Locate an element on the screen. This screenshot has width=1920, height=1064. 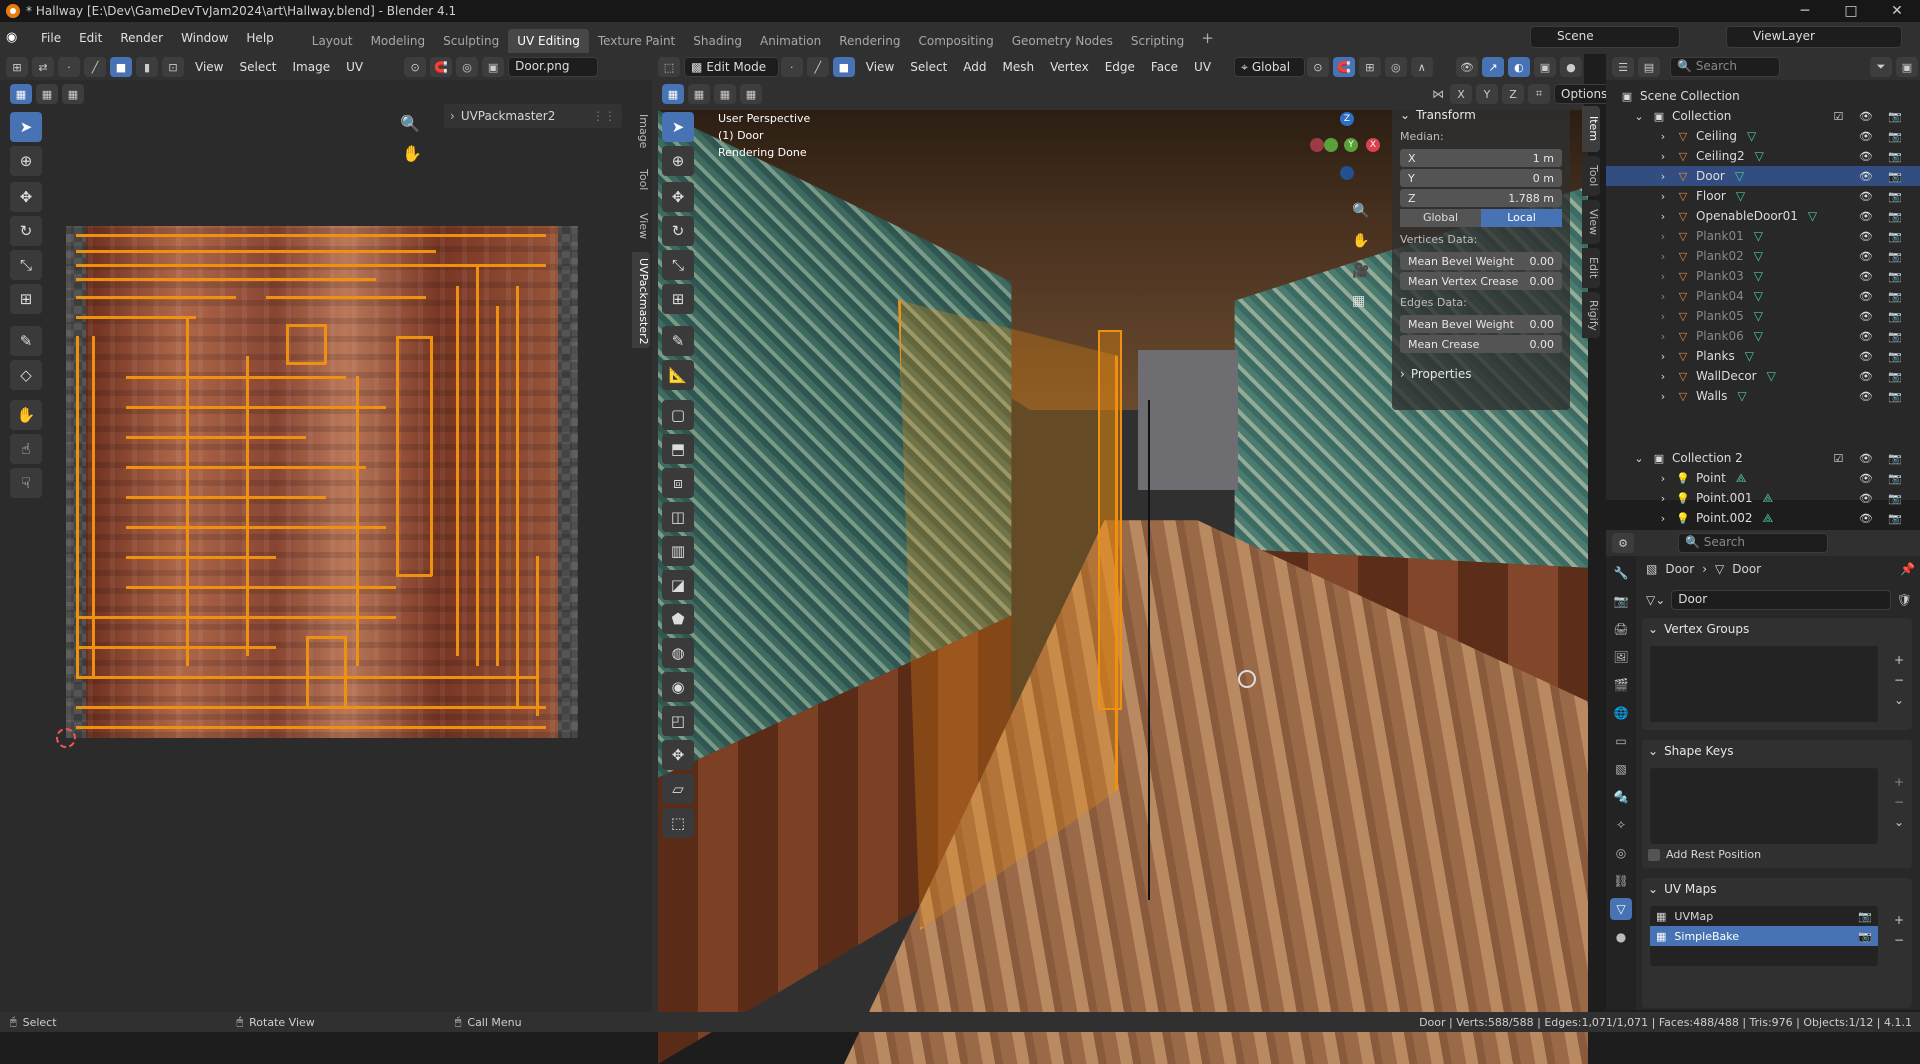
vertex-groups-header: ⌄ Vertex Groups is located at coordinates (1777, 629).